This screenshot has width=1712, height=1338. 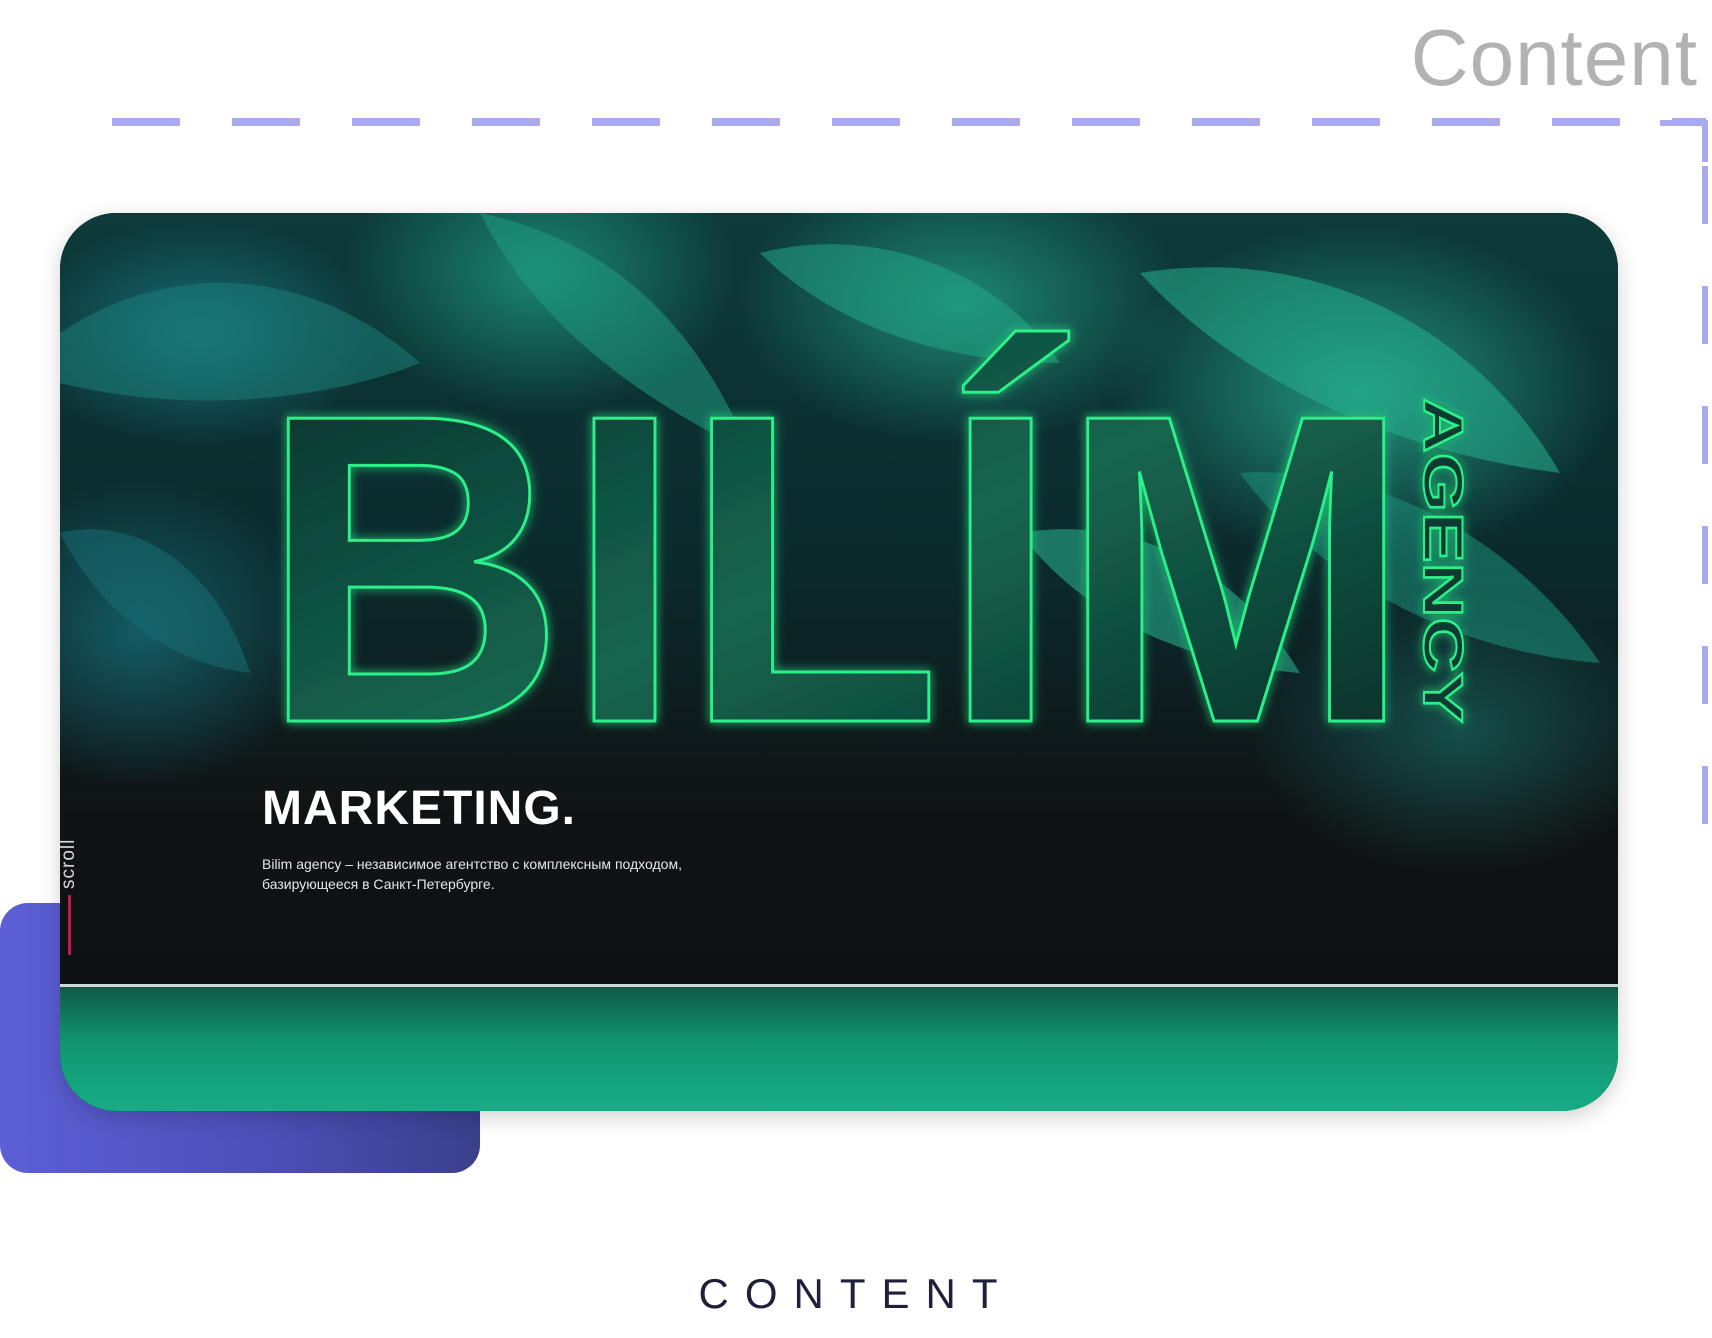 I want to click on guide-dashed-corner, so click(x=1684, y=141).